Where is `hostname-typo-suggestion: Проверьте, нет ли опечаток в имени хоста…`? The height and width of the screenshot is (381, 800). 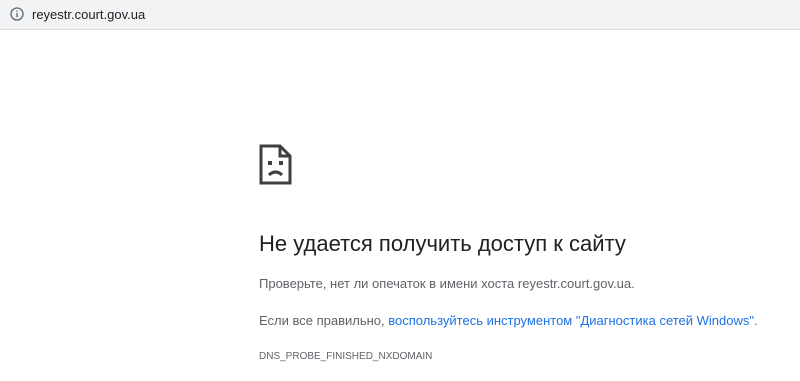
hostname-typo-suggestion: Проверьте, нет ли опечаток в имени хоста… is located at coordinates (447, 283).